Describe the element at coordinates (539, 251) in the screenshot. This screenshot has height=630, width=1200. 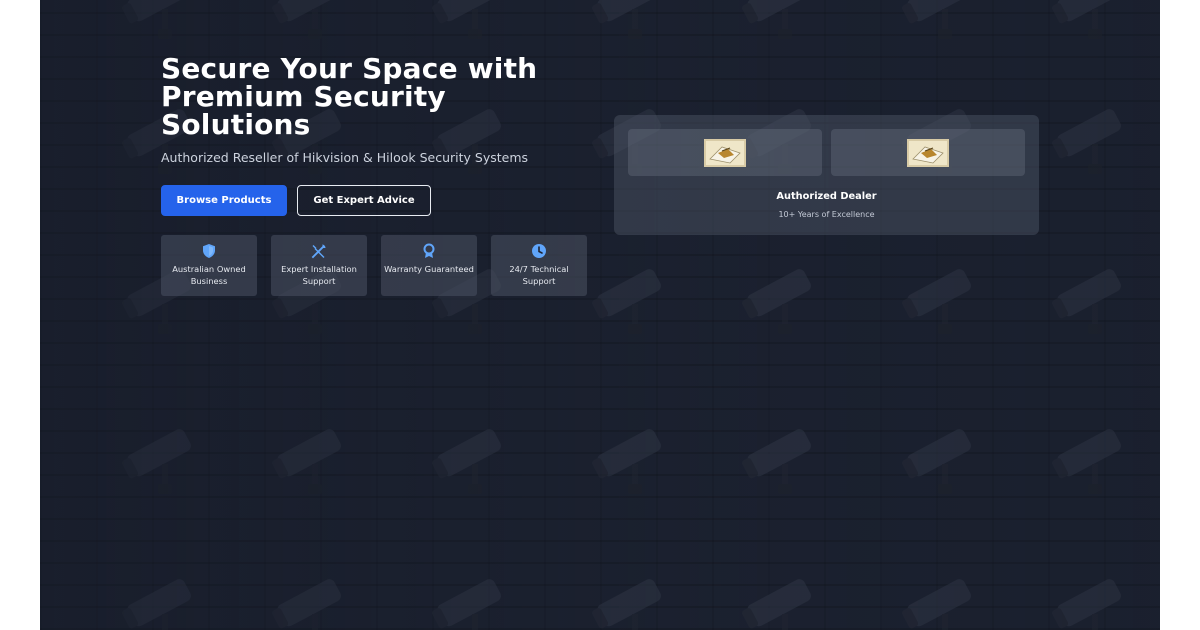
I see `clock-icon` at that location.